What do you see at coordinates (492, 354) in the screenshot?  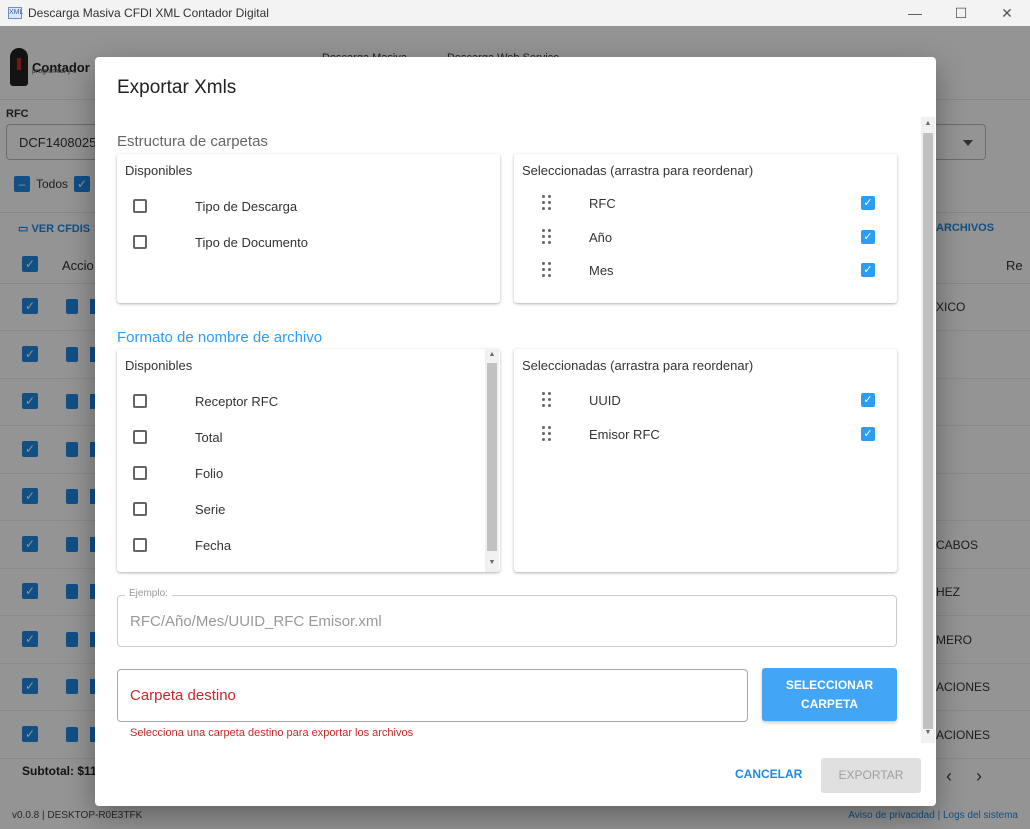 I see `scroll-up-arrow-icon: ▲` at bounding box center [492, 354].